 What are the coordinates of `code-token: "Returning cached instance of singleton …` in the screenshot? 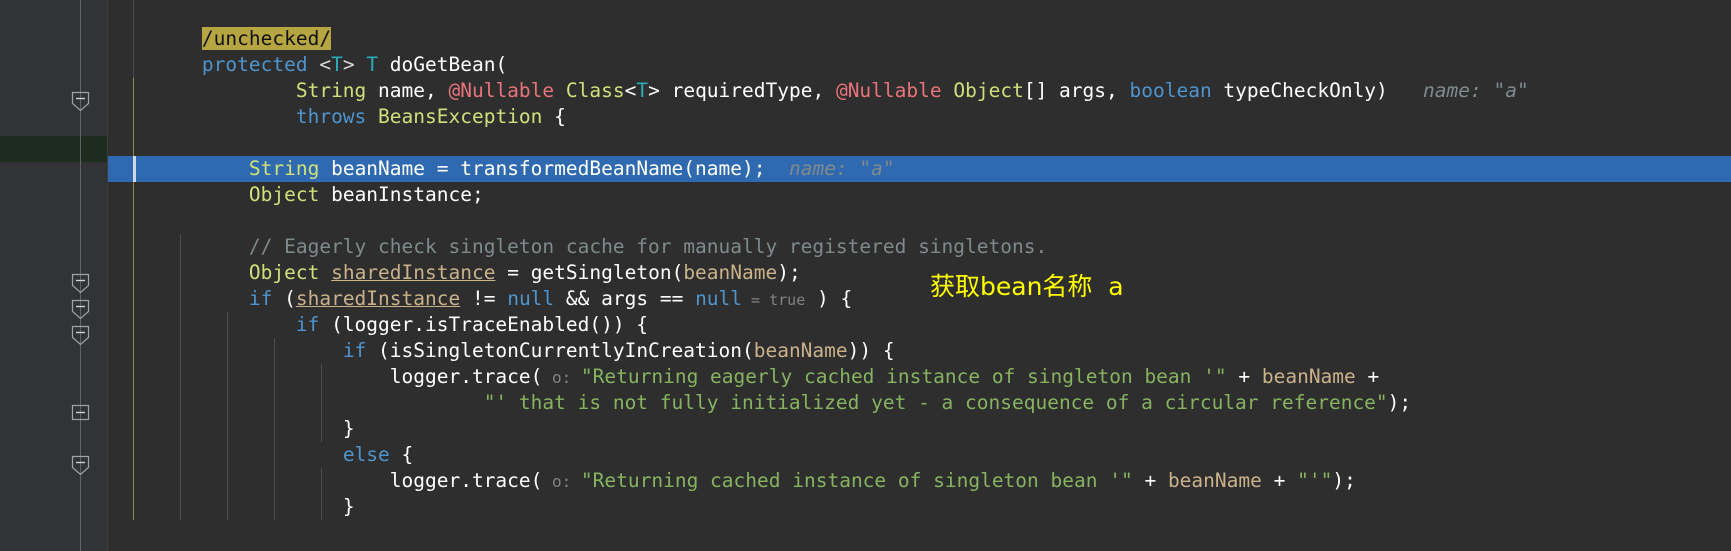 It's located at (856, 480).